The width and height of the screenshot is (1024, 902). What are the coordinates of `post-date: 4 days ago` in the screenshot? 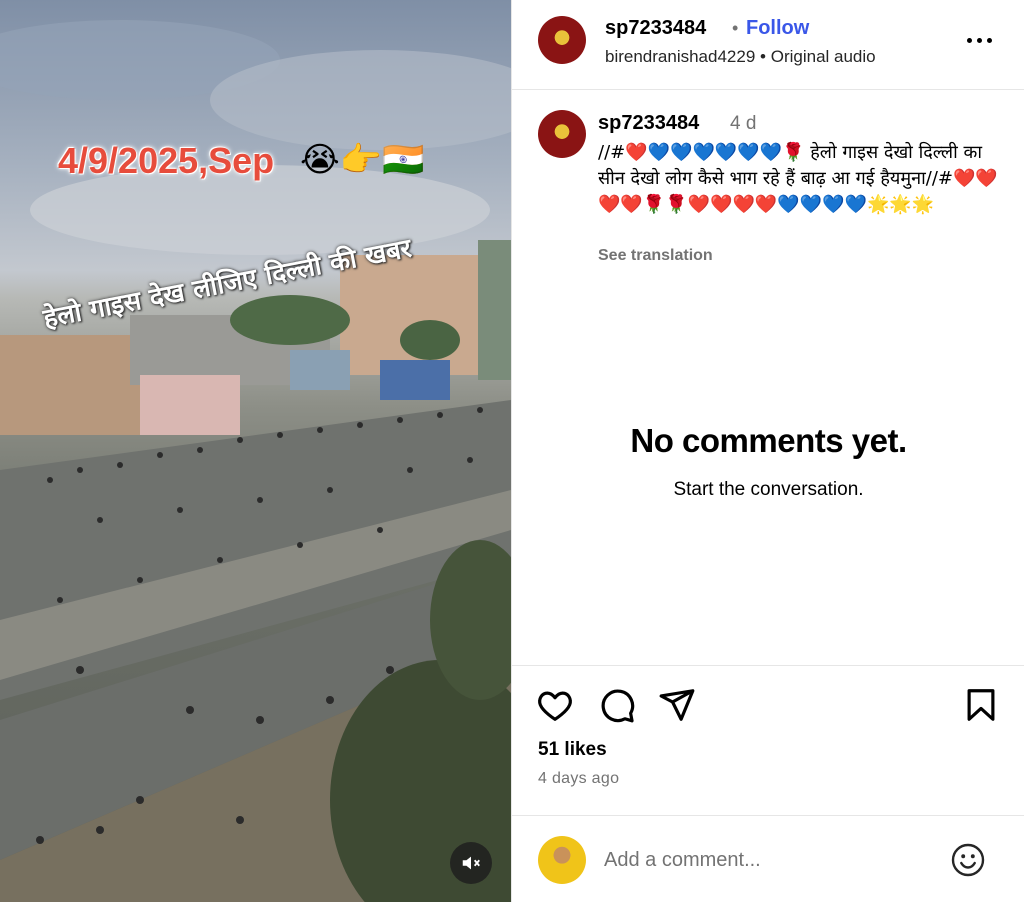 It's located at (579, 778).